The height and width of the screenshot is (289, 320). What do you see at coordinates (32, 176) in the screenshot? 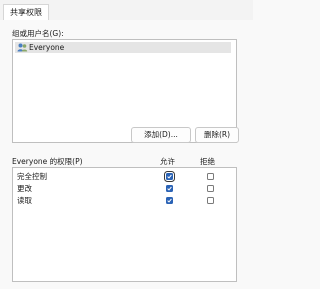
I see `permission-label: 完全控制` at bounding box center [32, 176].